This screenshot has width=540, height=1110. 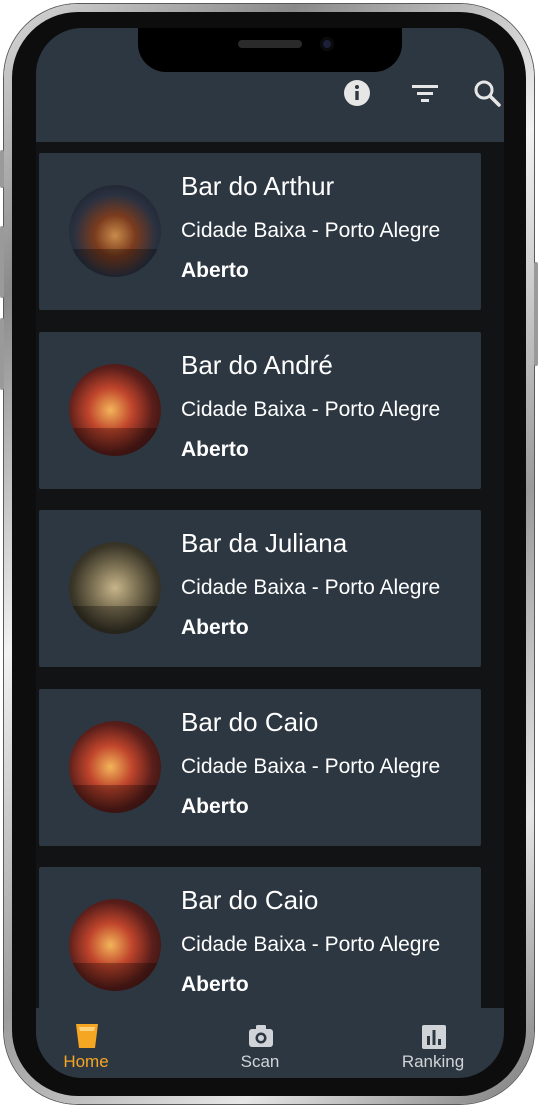 I want to click on volume-up-button, so click(x=2, y=262).